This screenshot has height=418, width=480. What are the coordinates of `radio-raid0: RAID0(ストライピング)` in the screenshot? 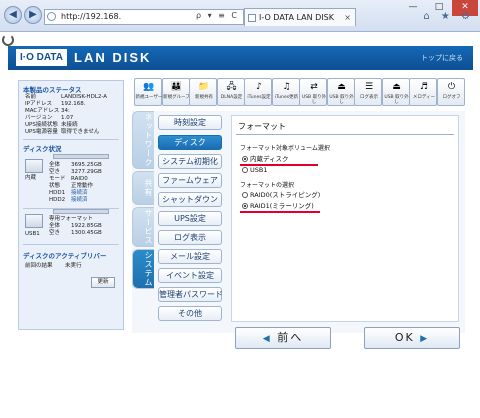 It's located at (281, 195).